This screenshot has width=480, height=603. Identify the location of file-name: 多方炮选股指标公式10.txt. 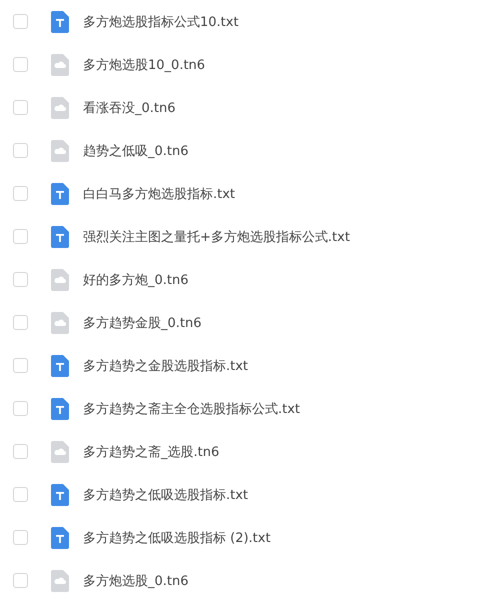
(161, 21).